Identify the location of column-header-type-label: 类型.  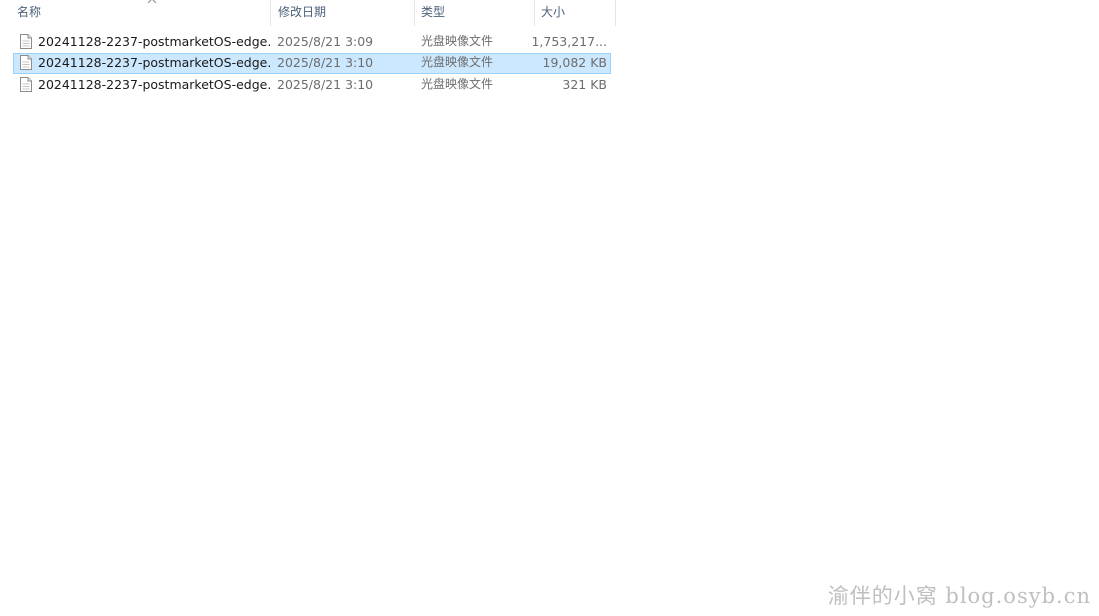
(433, 12).